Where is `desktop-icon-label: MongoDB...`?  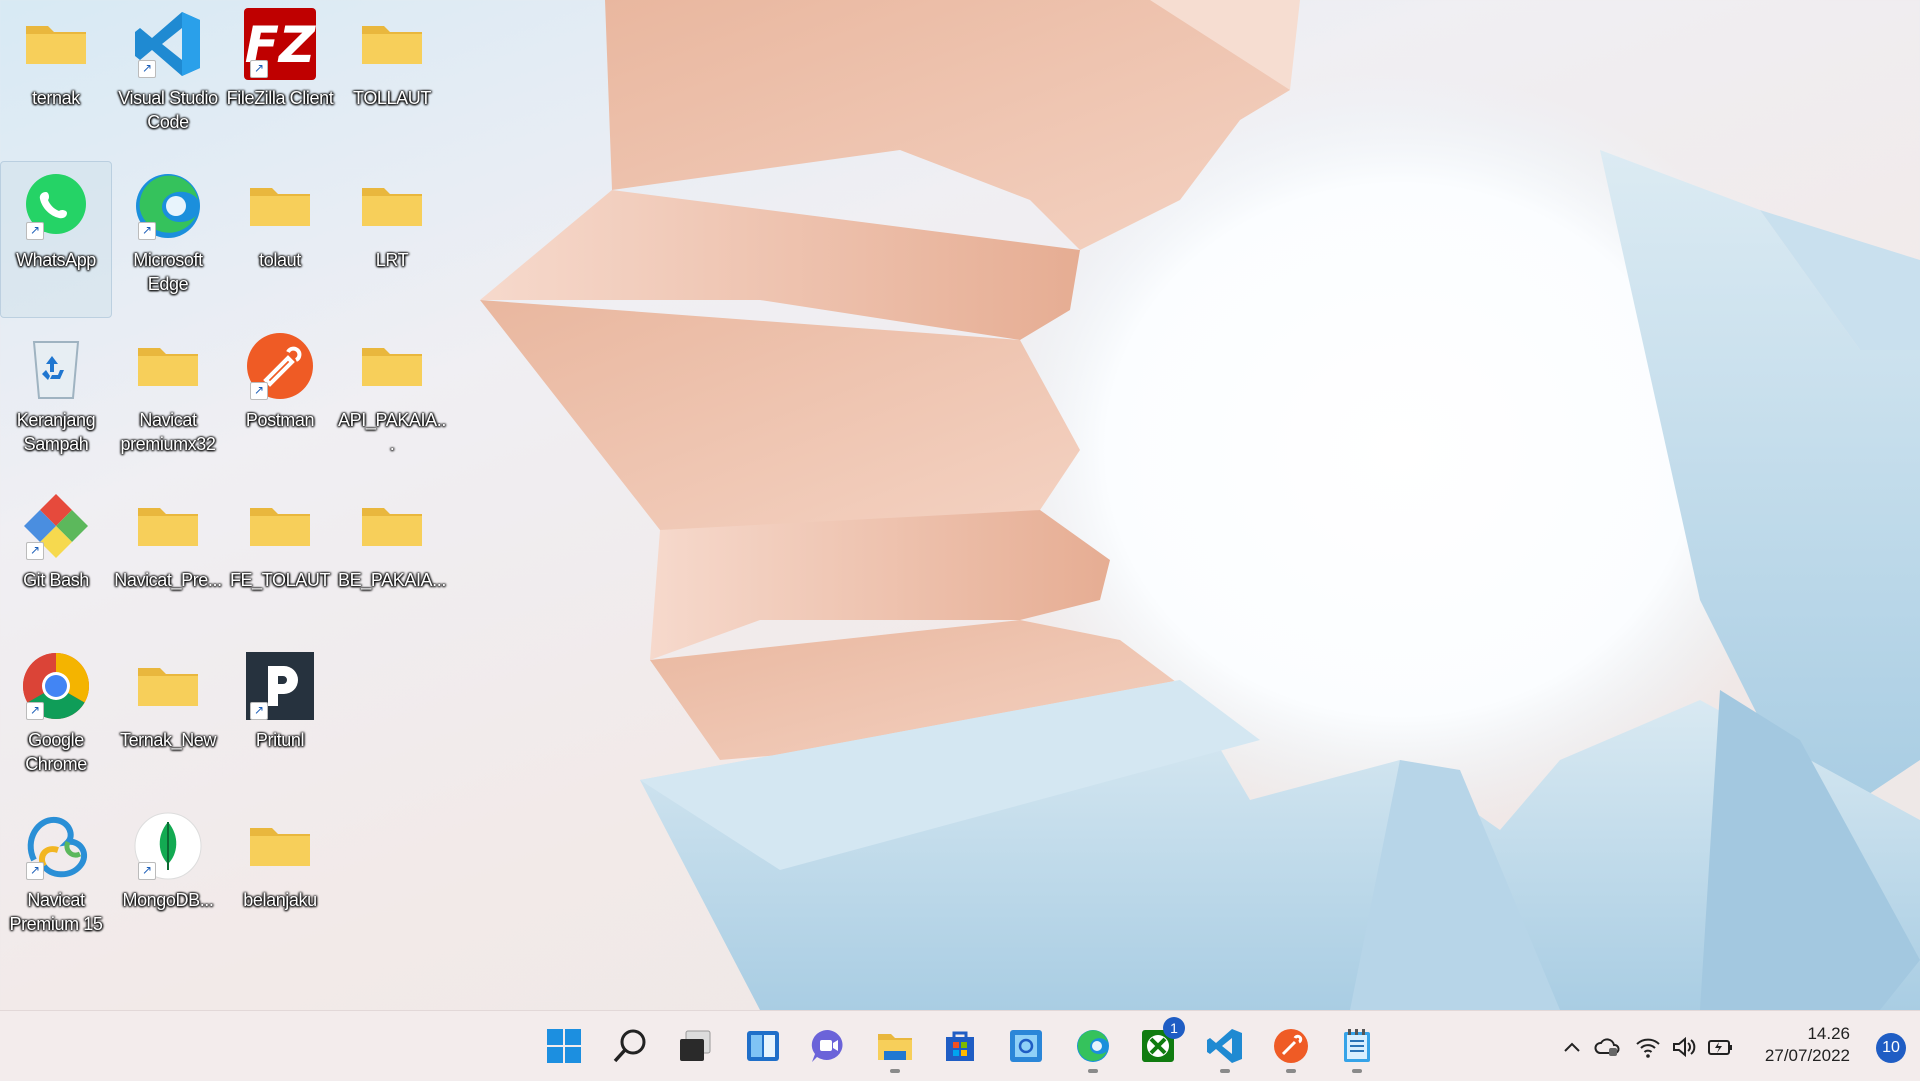 desktop-icon-label: MongoDB... is located at coordinates (168, 900).